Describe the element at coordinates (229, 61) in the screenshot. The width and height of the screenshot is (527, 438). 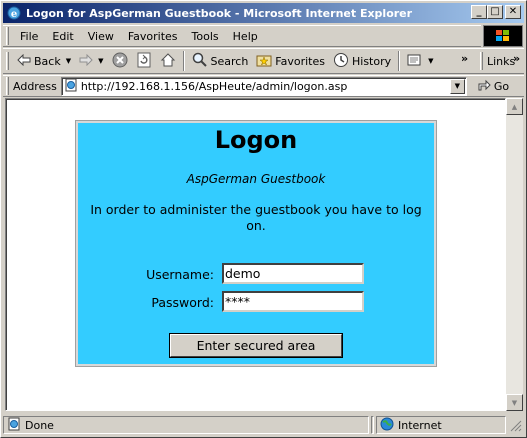
I see `search-label: Search` at that location.